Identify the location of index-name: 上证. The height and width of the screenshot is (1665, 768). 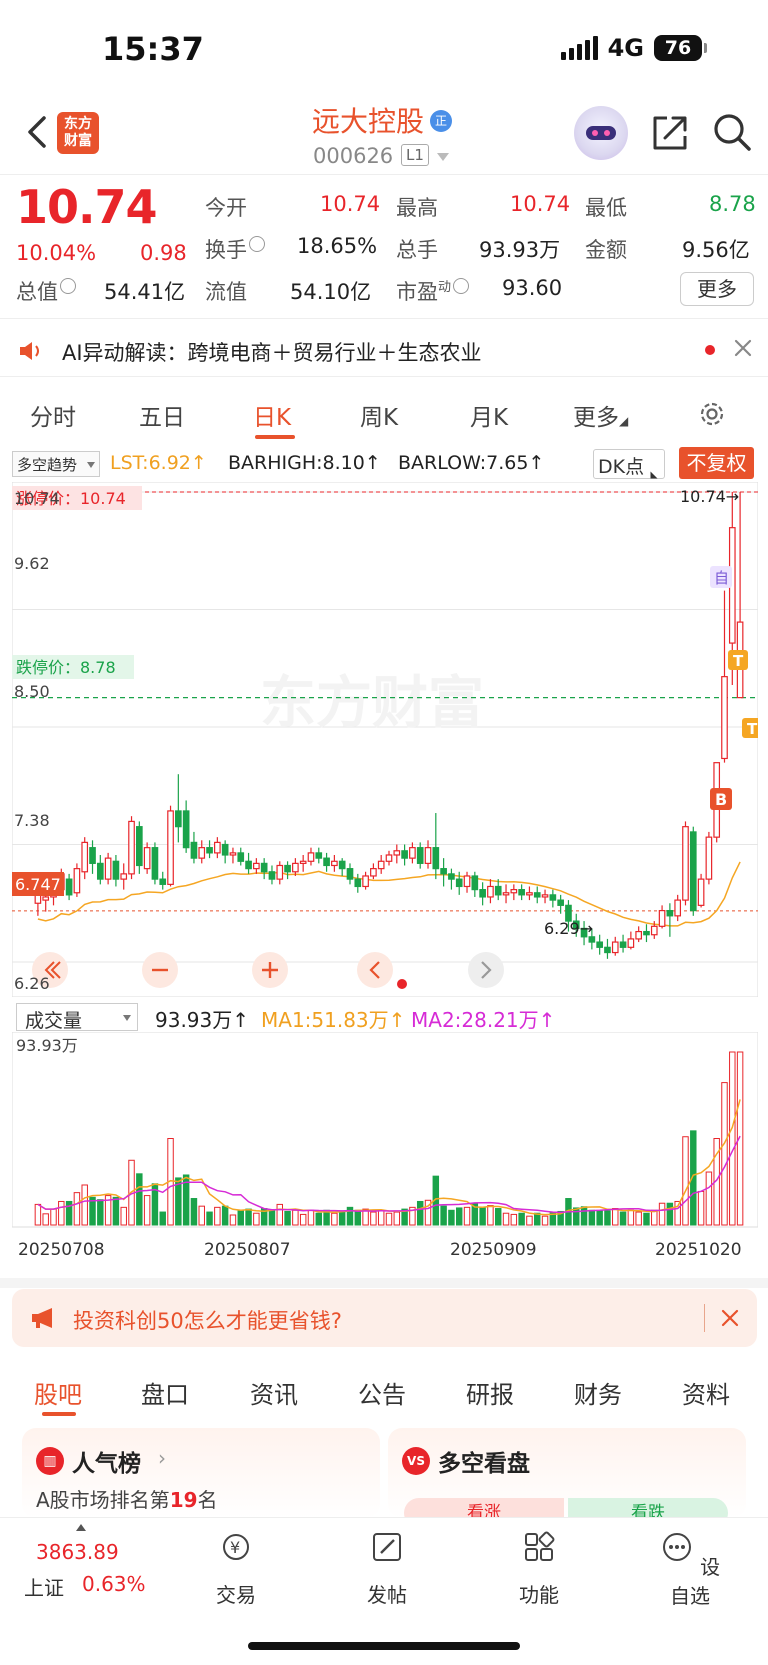
(44, 1586).